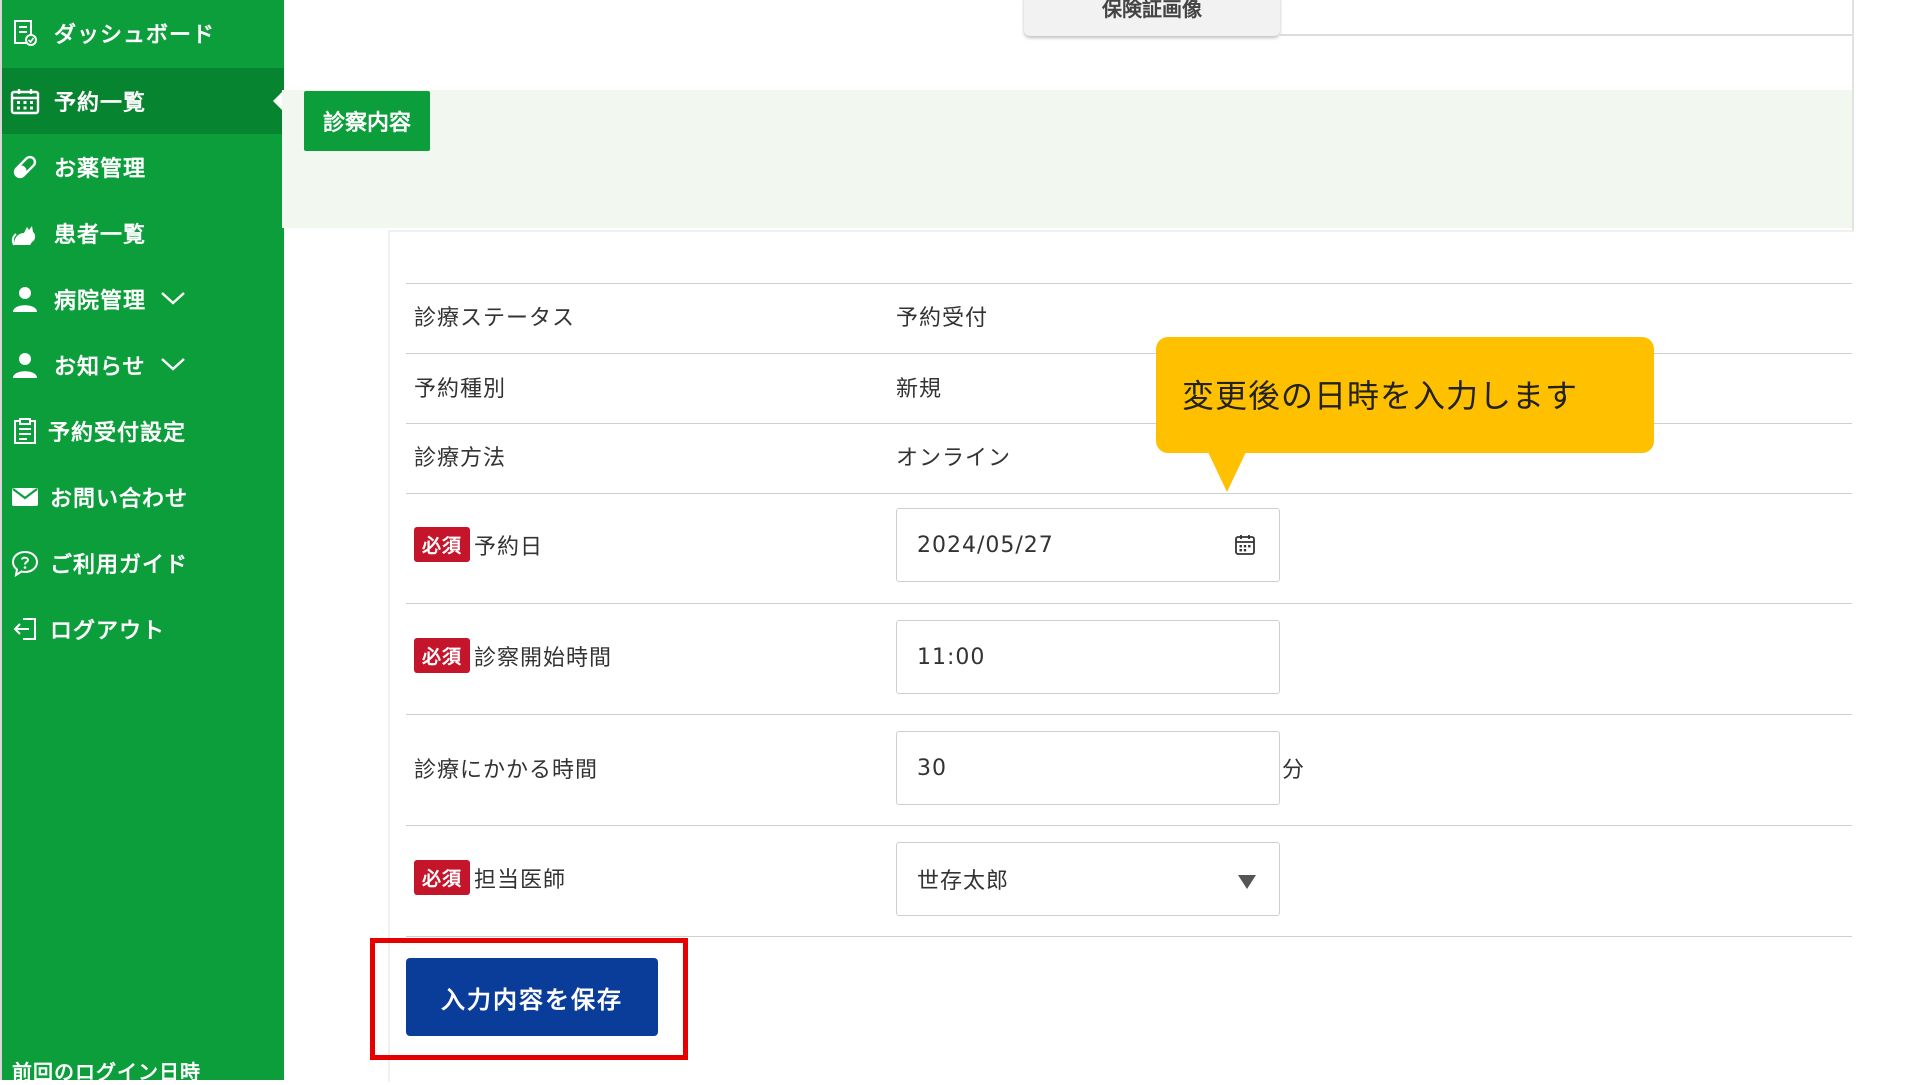 The image size is (1920, 1085). What do you see at coordinates (509, 547) in the screenshot?
I see `reservation-date-label: 予約日` at bounding box center [509, 547].